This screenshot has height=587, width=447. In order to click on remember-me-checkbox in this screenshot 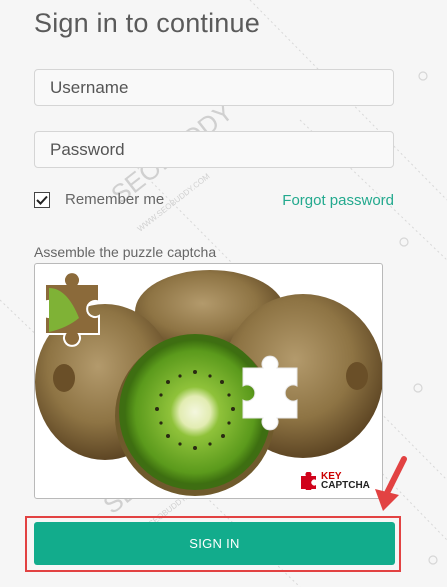, I will do `click(42, 199)`.